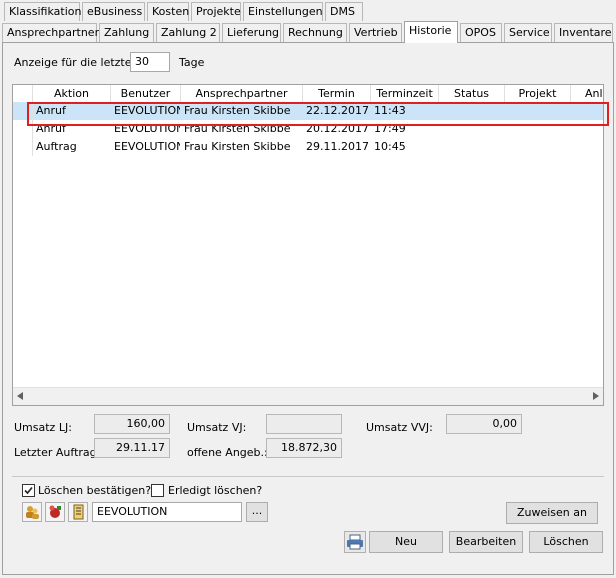  Describe the element at coordinates (583, 32) in the screenshot. I see `tab-inventare: Inventare` at that location.